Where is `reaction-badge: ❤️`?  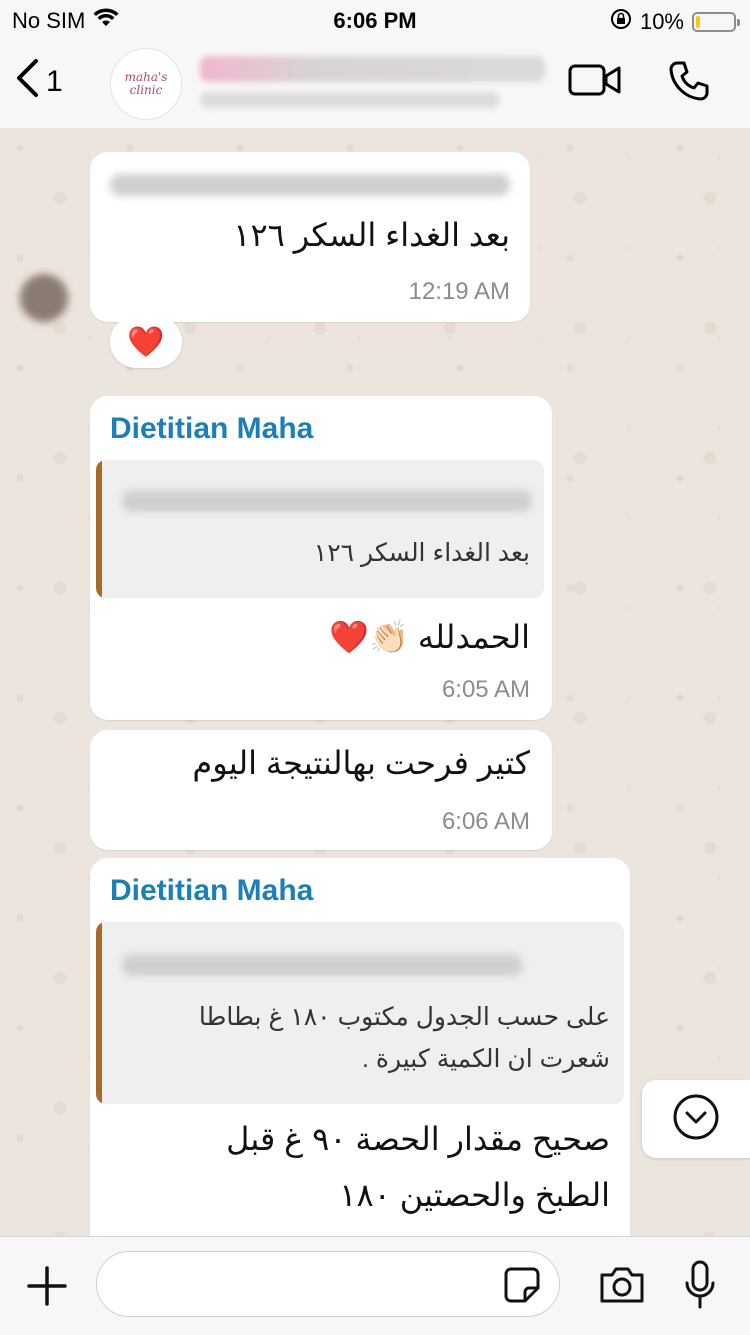
reaction-badge: ❤️ is located at coordinates (146, 342).